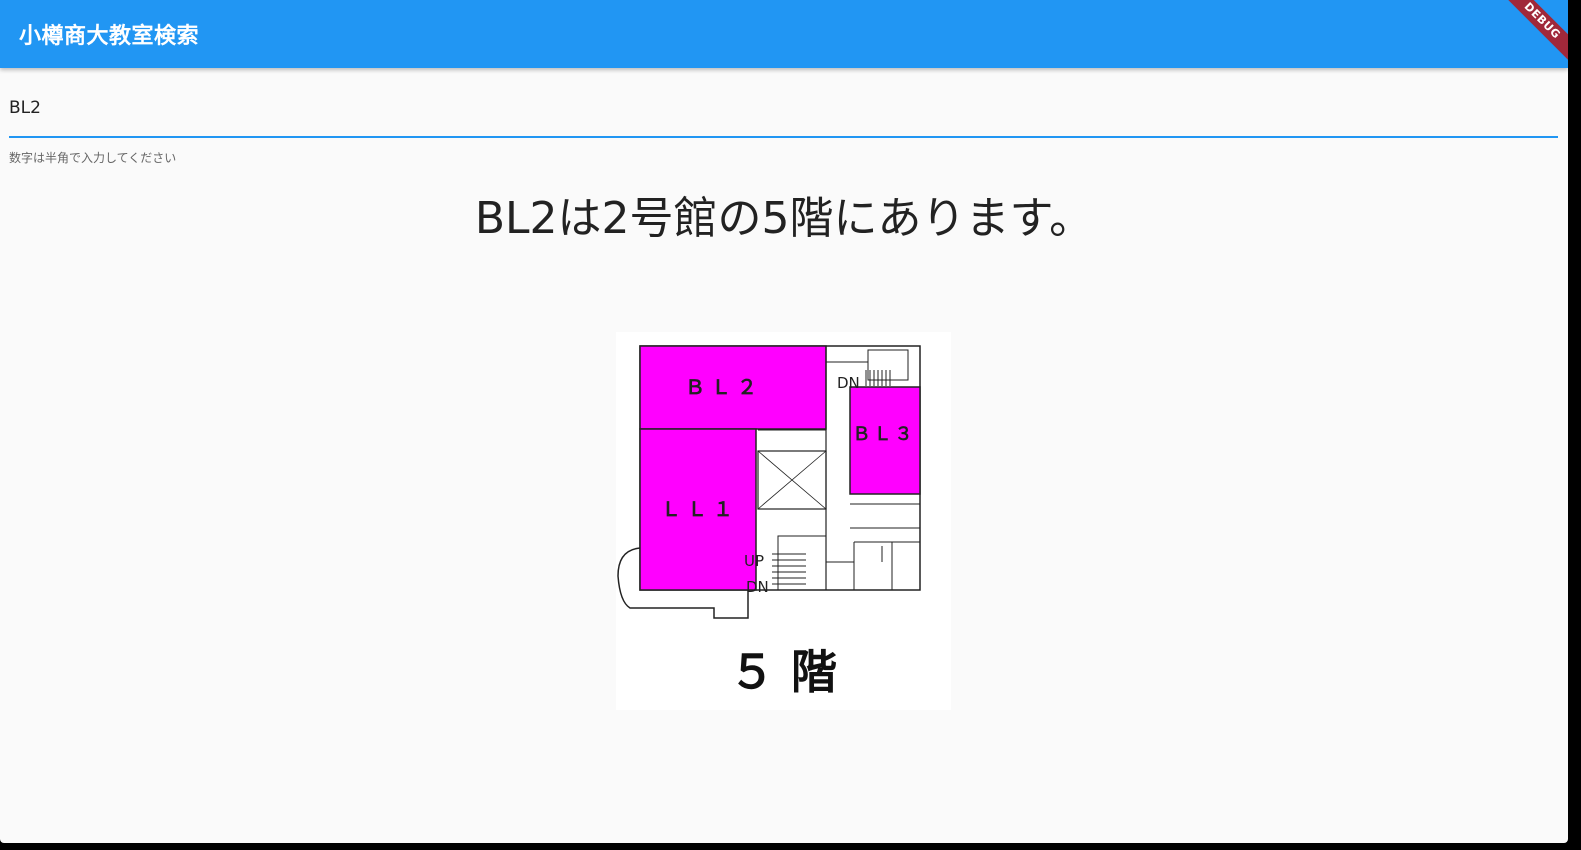  I want to click on result-text: BL2は2号館の5階にあります。, so click(784, 218).